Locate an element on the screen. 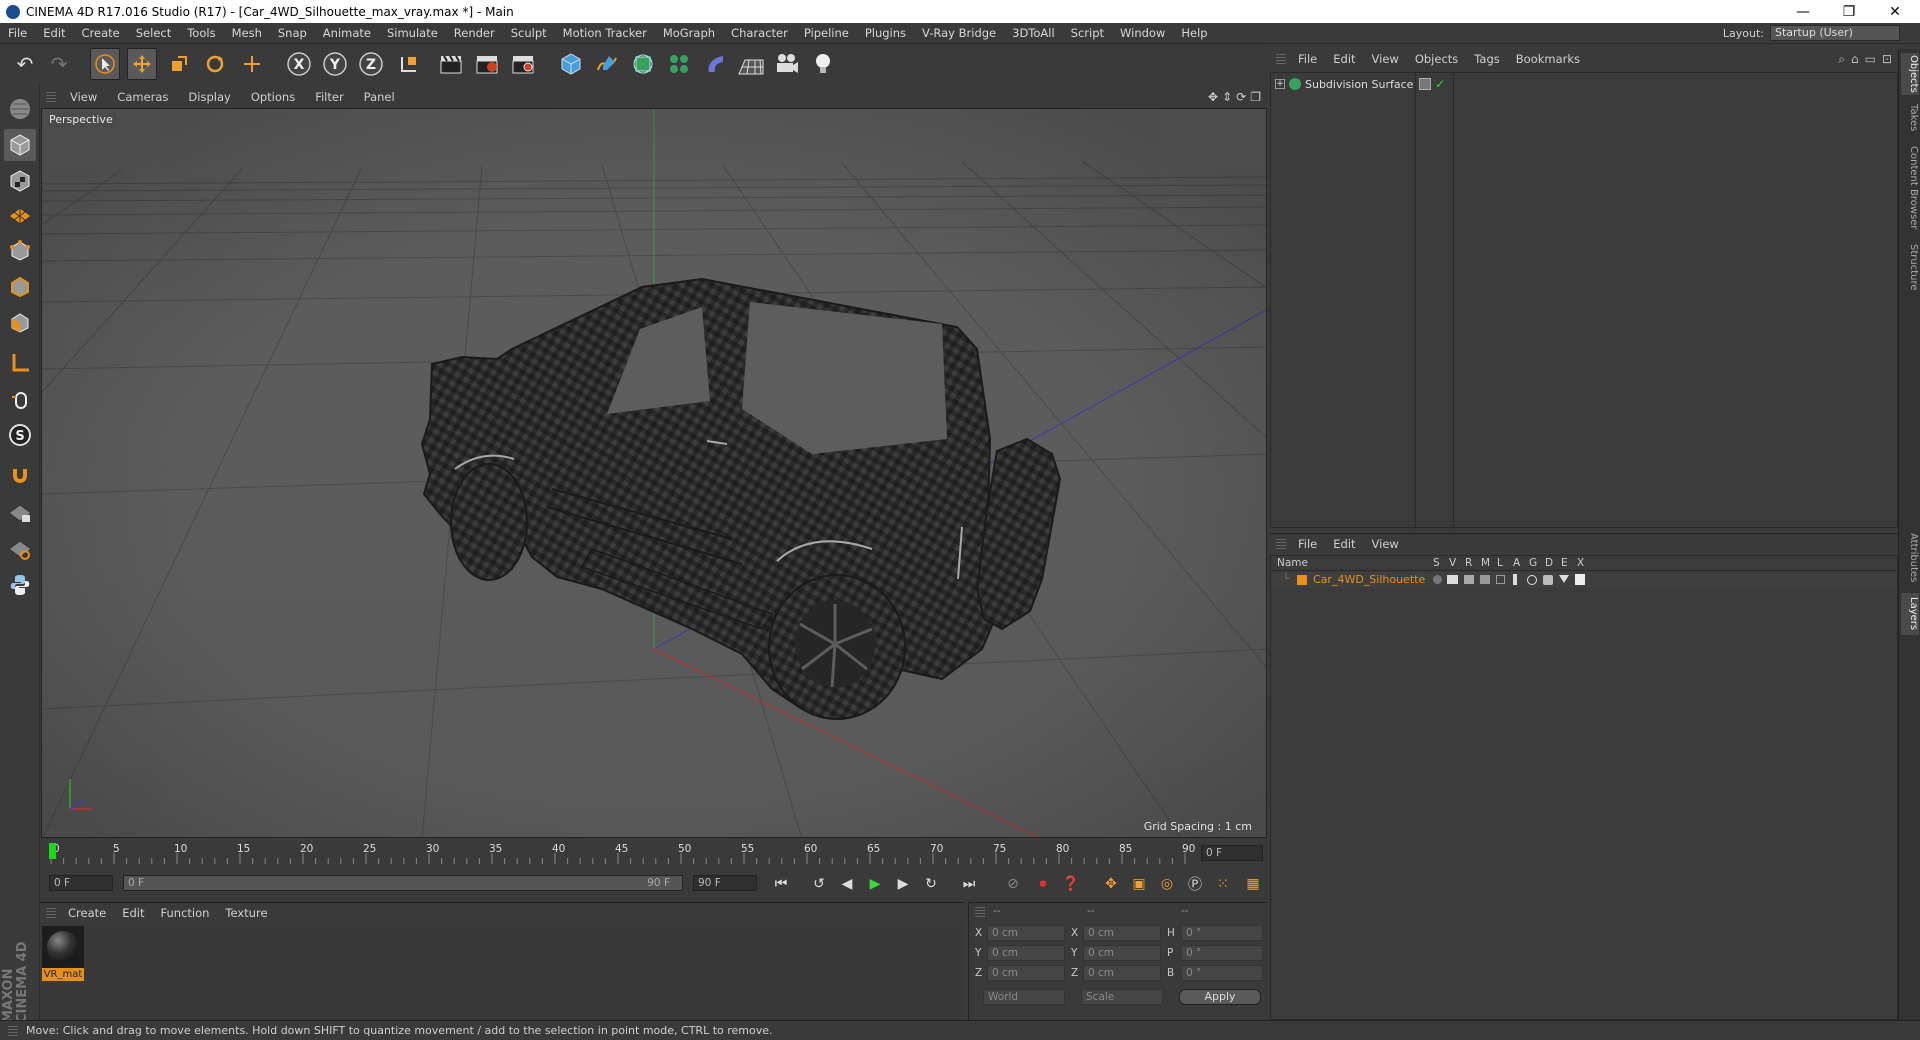 Image resolution: width=1920 pixels, height=1040 pixels. tab-takes: Takes is located at coordinates (1910, 118).